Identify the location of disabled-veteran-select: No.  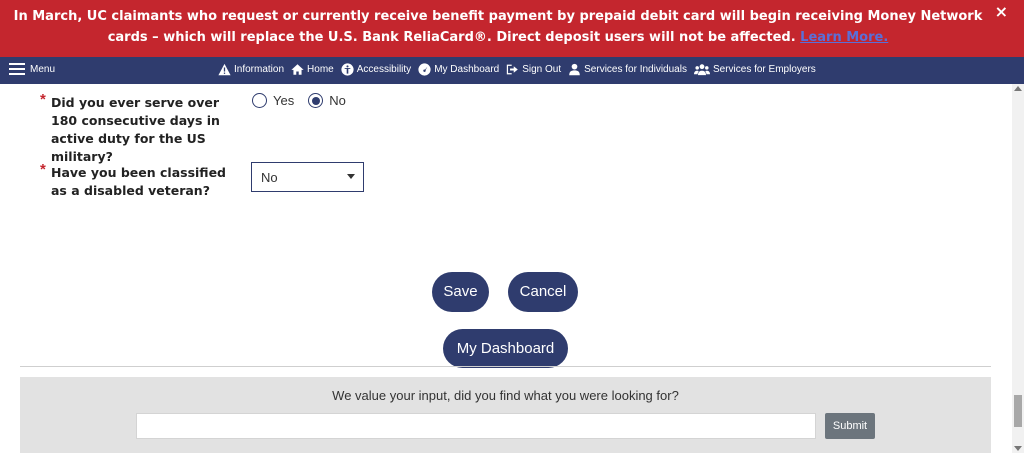
(307, 177).